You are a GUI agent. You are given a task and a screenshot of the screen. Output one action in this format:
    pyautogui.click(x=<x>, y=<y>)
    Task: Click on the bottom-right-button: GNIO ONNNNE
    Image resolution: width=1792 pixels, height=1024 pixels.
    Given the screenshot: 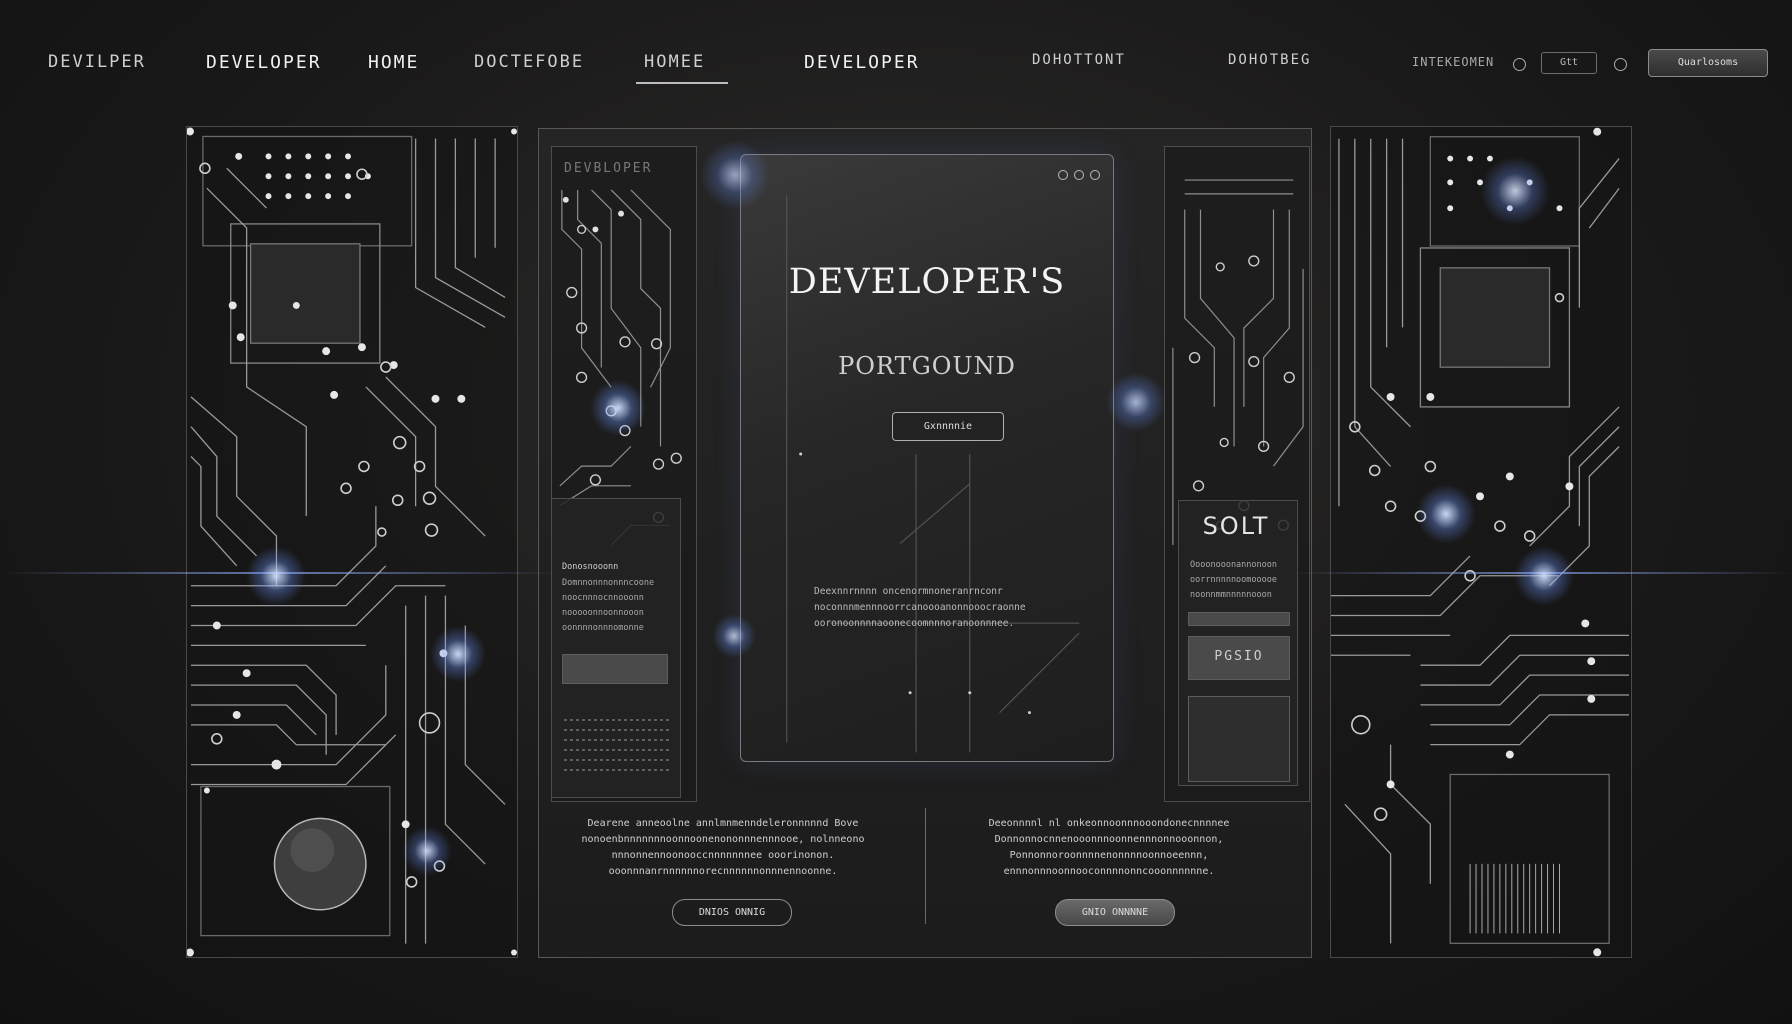 What is the action you would take?
    pyautogui.click(x=1115, y=912)
    